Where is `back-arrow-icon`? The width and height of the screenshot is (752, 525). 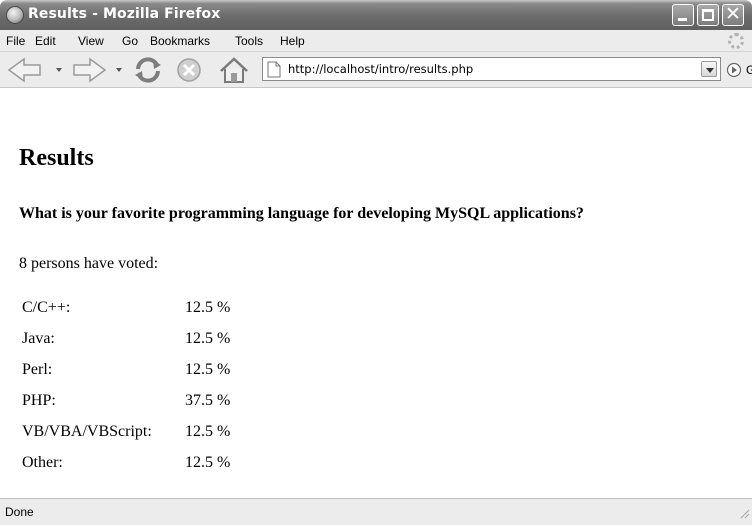 back-arrow-icon is located at coordinates (24, 70).